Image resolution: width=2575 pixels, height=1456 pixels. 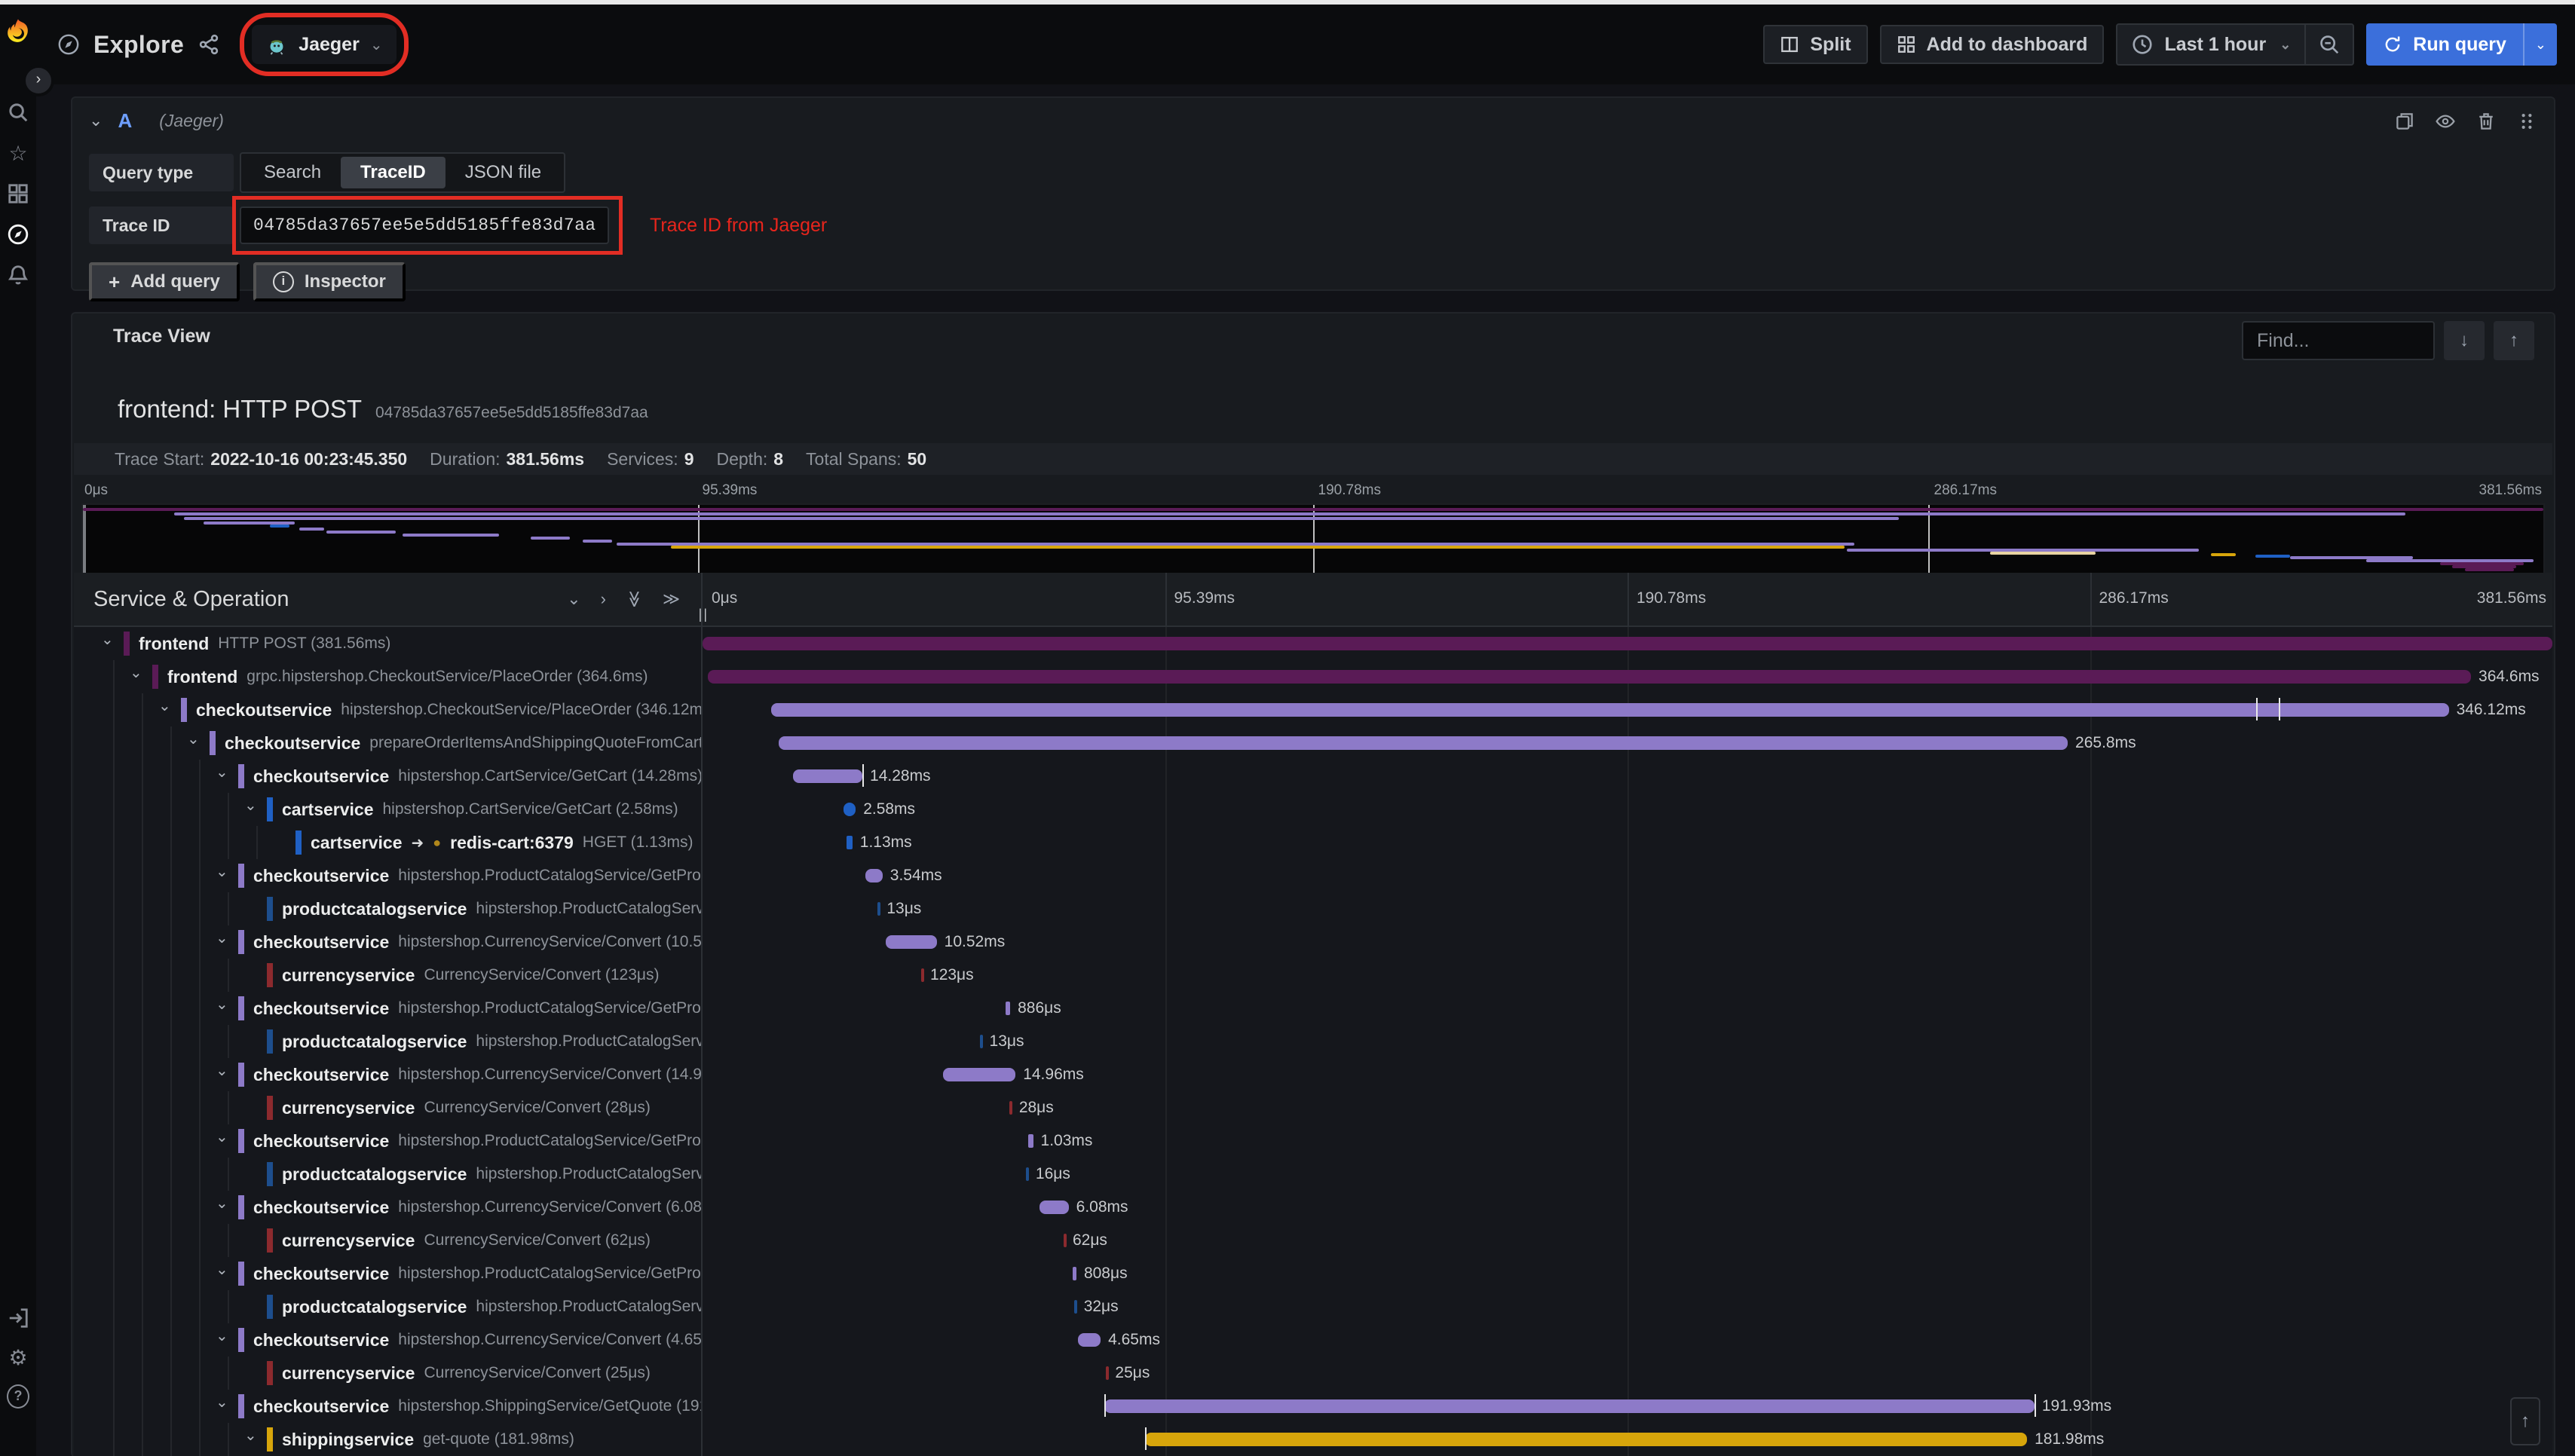 What do you see at coordinates (1627, 1373) in the screenshot?
I see `span-timeline-cell: 25μs` at bounding box center [1627, 1373].